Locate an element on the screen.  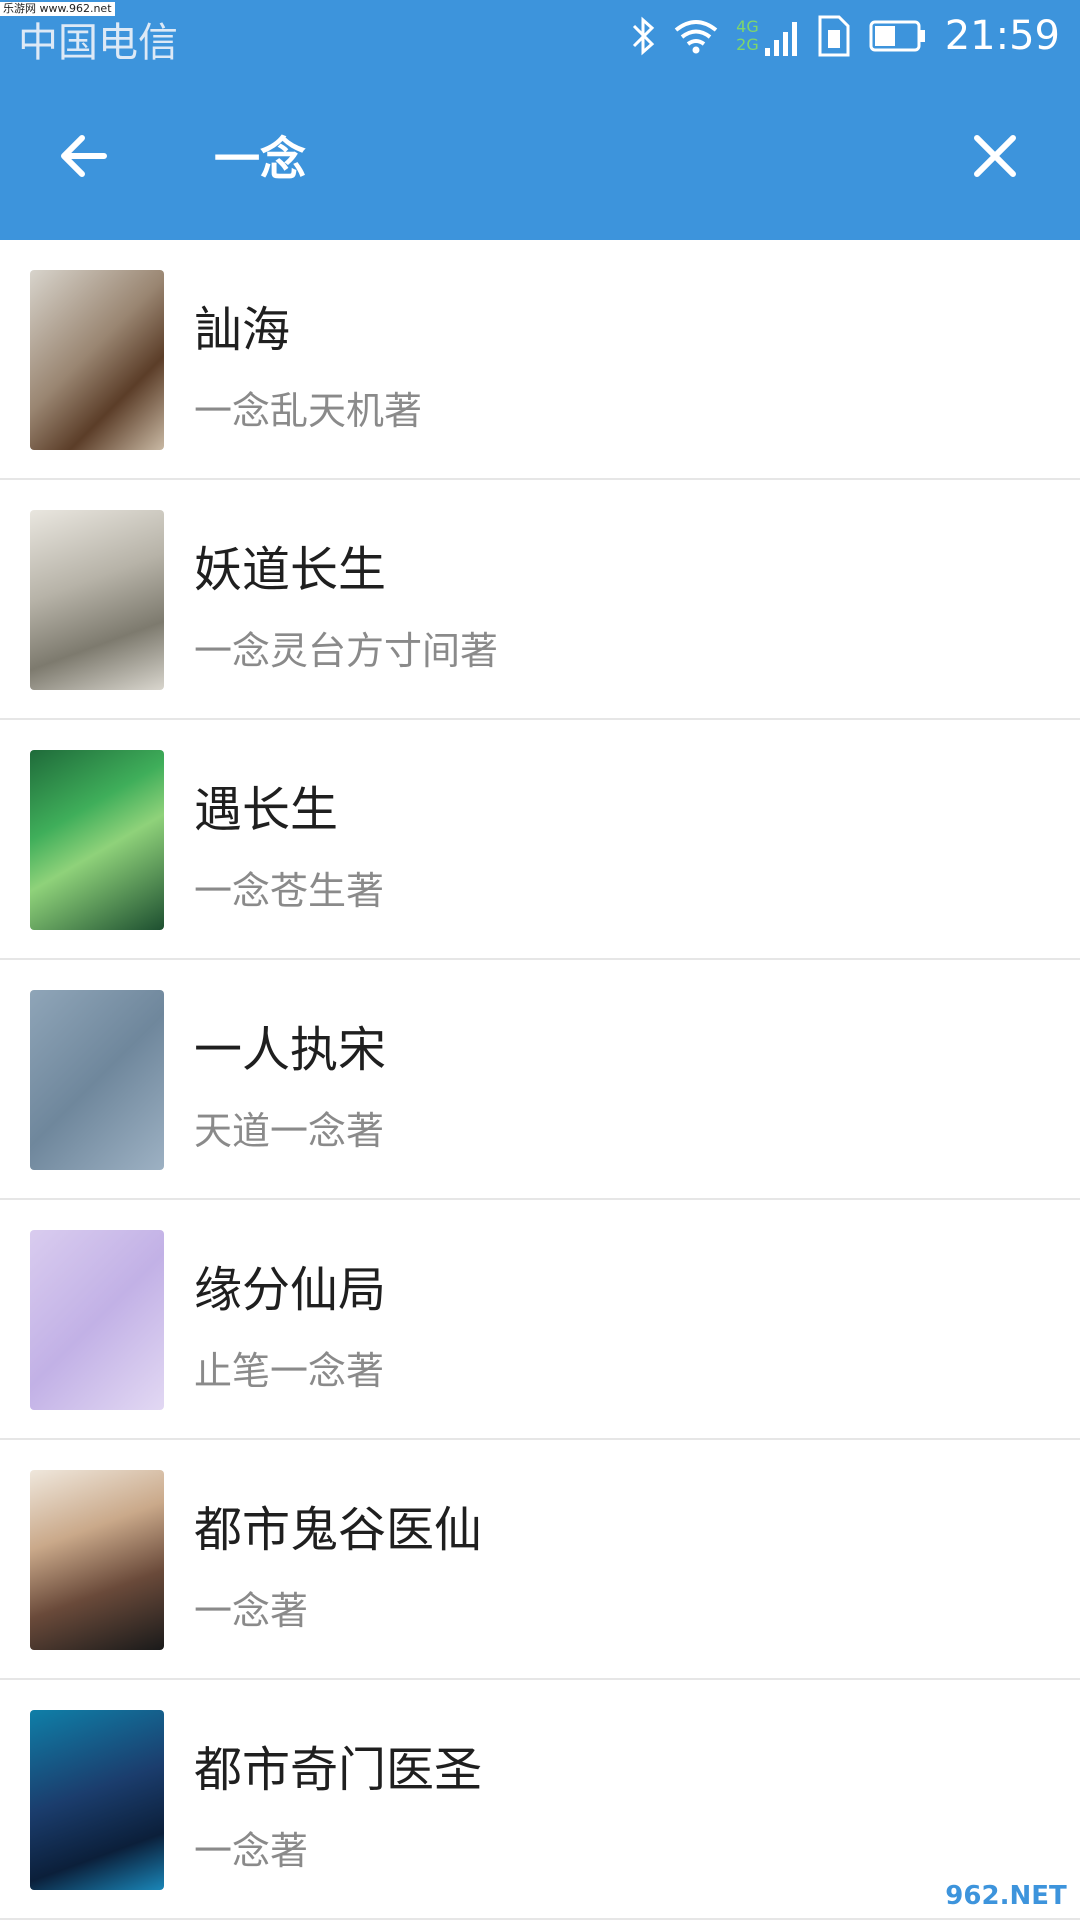
list-item: 一人执宋 天道一念著 is located at coordinates (540, 1080).